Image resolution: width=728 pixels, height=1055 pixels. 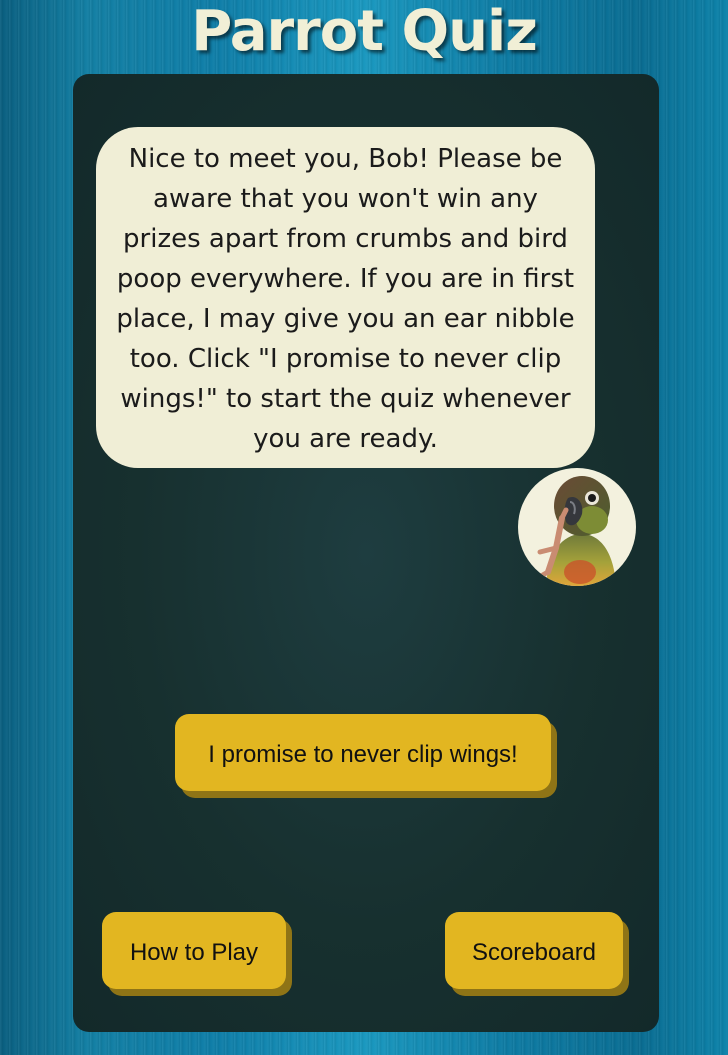 I want to click on parrot-icon, so click(x=573, y=531).